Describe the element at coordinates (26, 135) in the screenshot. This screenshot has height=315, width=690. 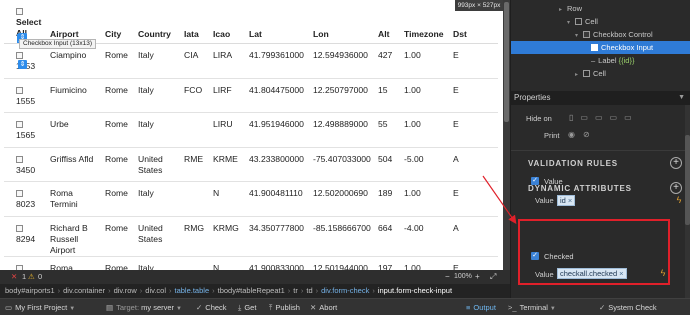
I see `row-id-label: 1565` at that location.